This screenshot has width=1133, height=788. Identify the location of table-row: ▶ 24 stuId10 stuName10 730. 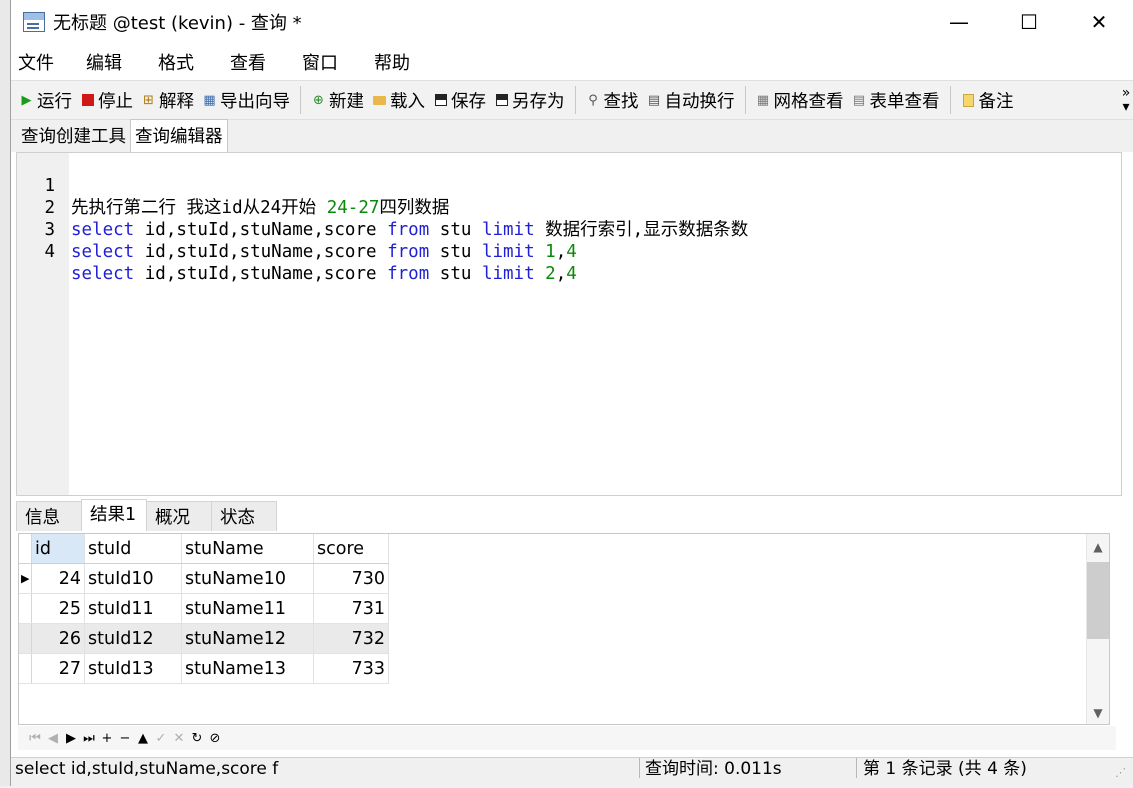
(204, 578).